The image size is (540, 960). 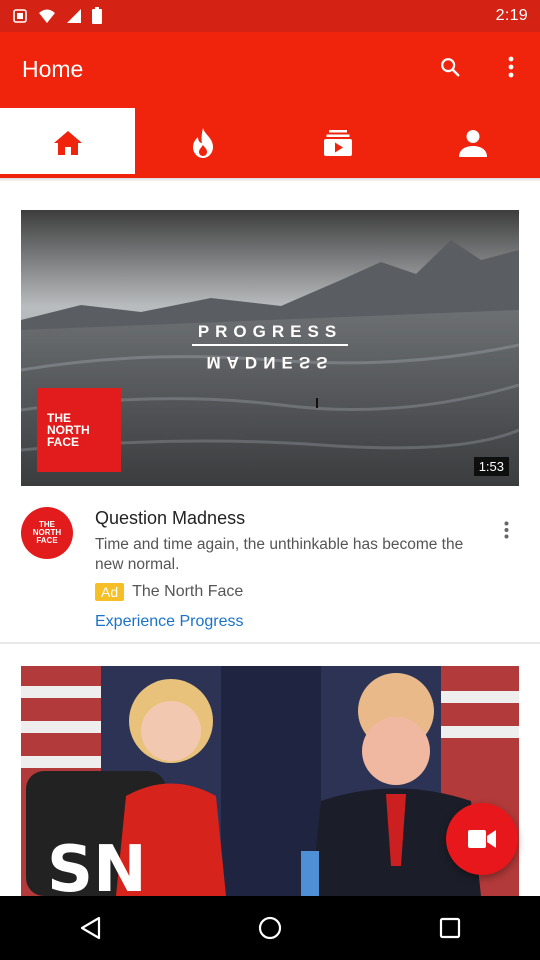 I want to click on system-nav-bar, so click(x=270, y=928).